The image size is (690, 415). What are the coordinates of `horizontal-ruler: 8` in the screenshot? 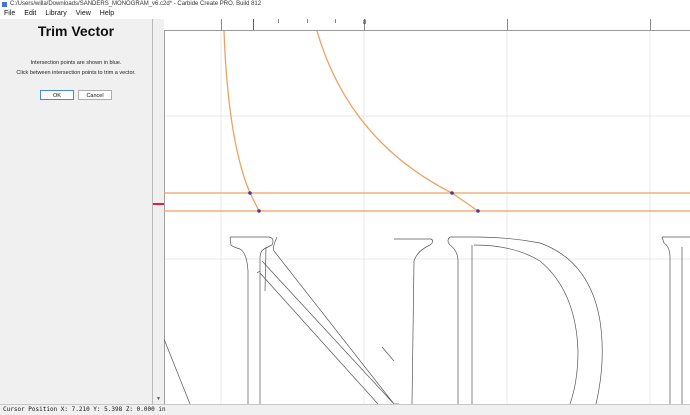 It's located at (427, 25).